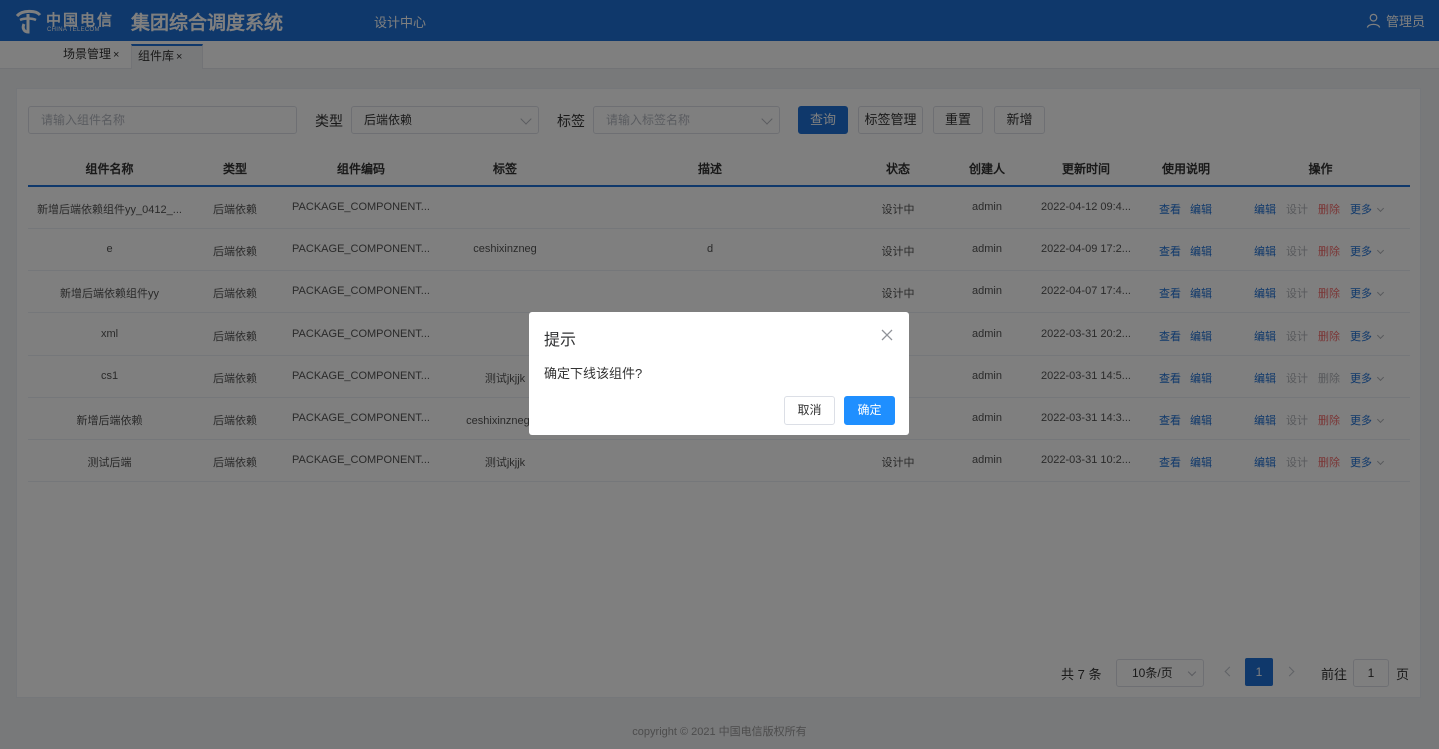 This screenshot has width=1439, height=749. Describe the element at coordinates (593, 373) in the screenshot. I see `dialog-message: 确定下线该组件?` at that location.